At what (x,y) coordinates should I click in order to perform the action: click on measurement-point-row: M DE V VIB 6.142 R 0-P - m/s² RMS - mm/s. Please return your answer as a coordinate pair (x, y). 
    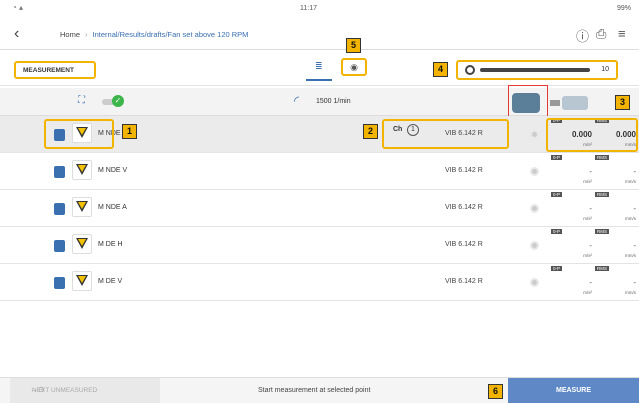
    Looking at the image, I should click on (319, 282).